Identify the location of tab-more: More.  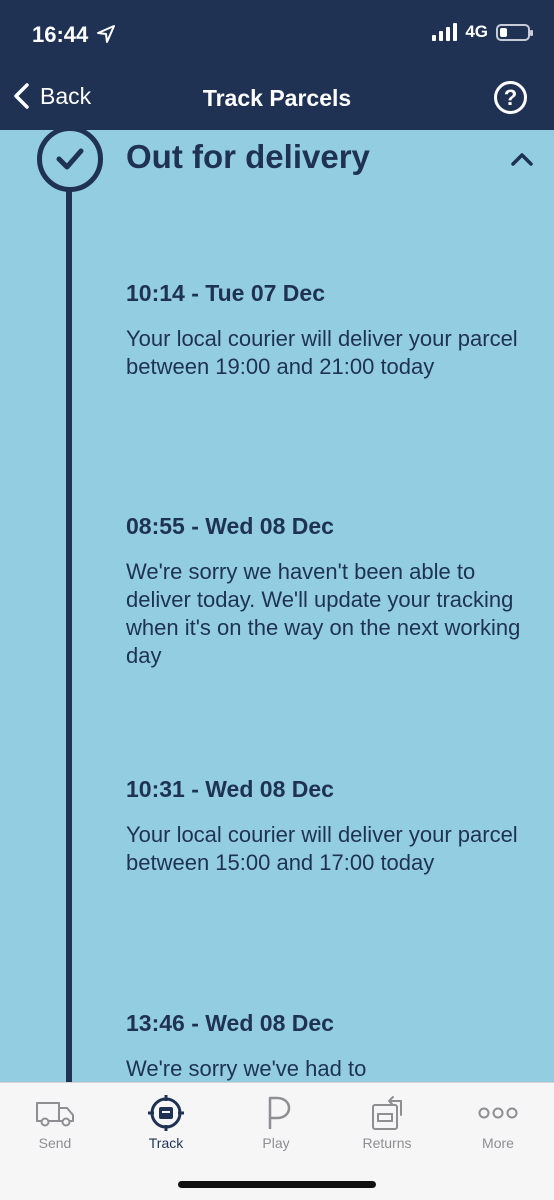
(498, 1123).